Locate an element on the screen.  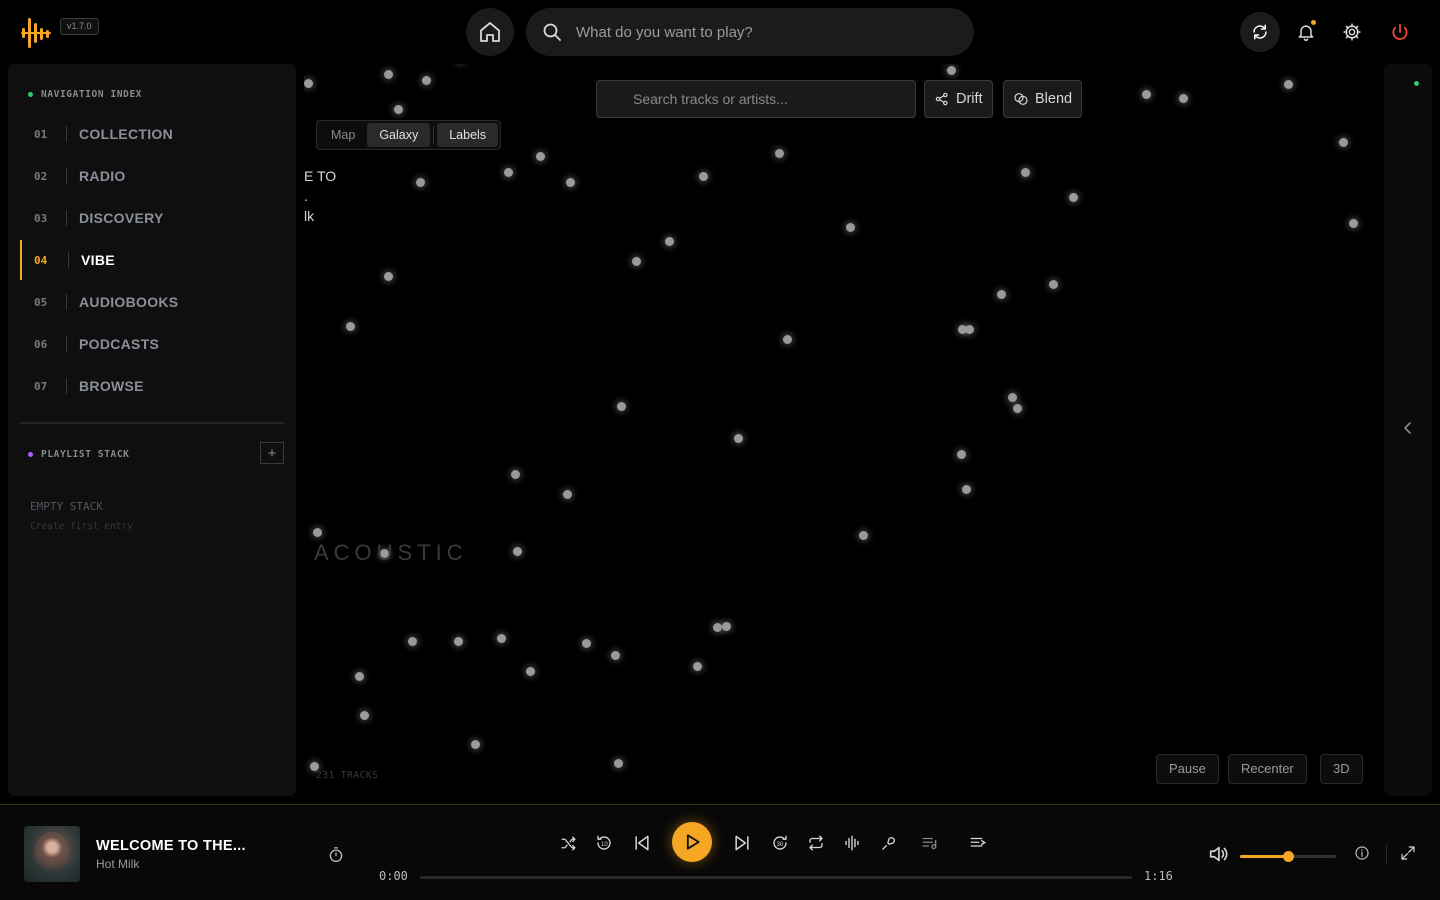
progress-bar is located at coordinates (776, 877).